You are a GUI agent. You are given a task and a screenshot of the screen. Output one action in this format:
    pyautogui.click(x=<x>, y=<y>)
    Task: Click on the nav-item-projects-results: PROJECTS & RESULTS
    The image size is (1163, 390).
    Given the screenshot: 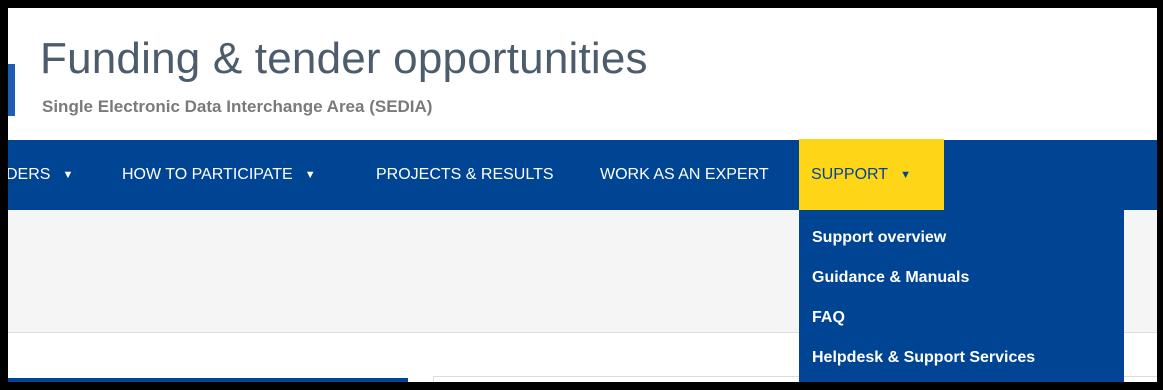 What is the action you would take?
    pyautogui.click(x=465, y=175)
    